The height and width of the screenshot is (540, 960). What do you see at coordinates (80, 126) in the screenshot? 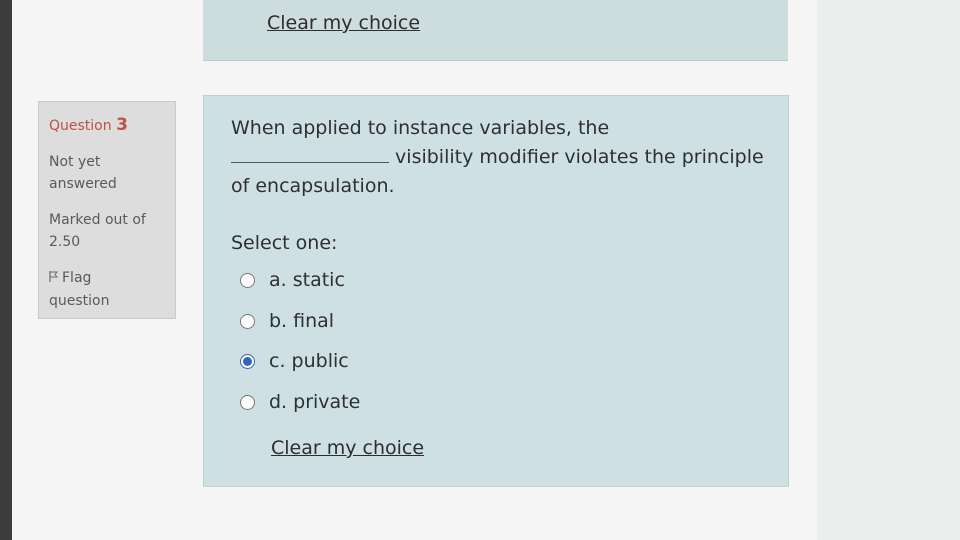
I see `question-label: Question` at bounding box center [80, 126].